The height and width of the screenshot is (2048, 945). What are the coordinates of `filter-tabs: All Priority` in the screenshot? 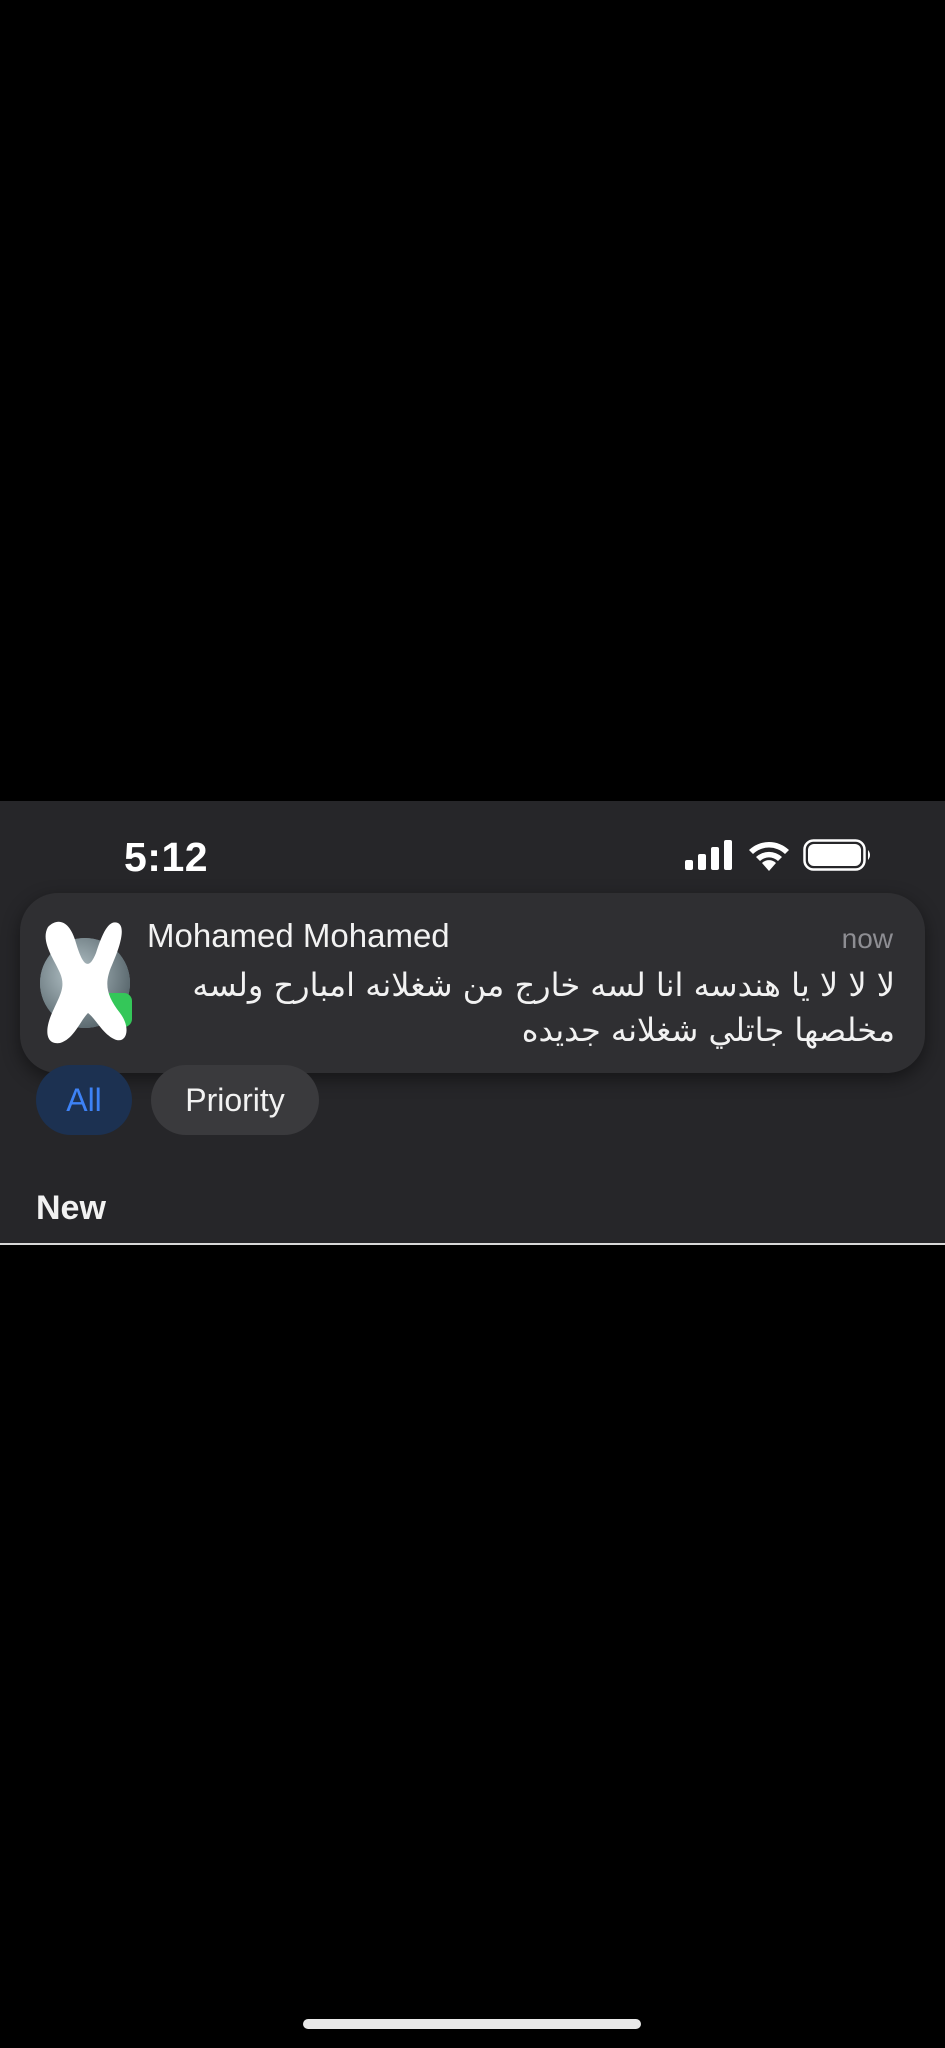 It's located at (177, 1100).